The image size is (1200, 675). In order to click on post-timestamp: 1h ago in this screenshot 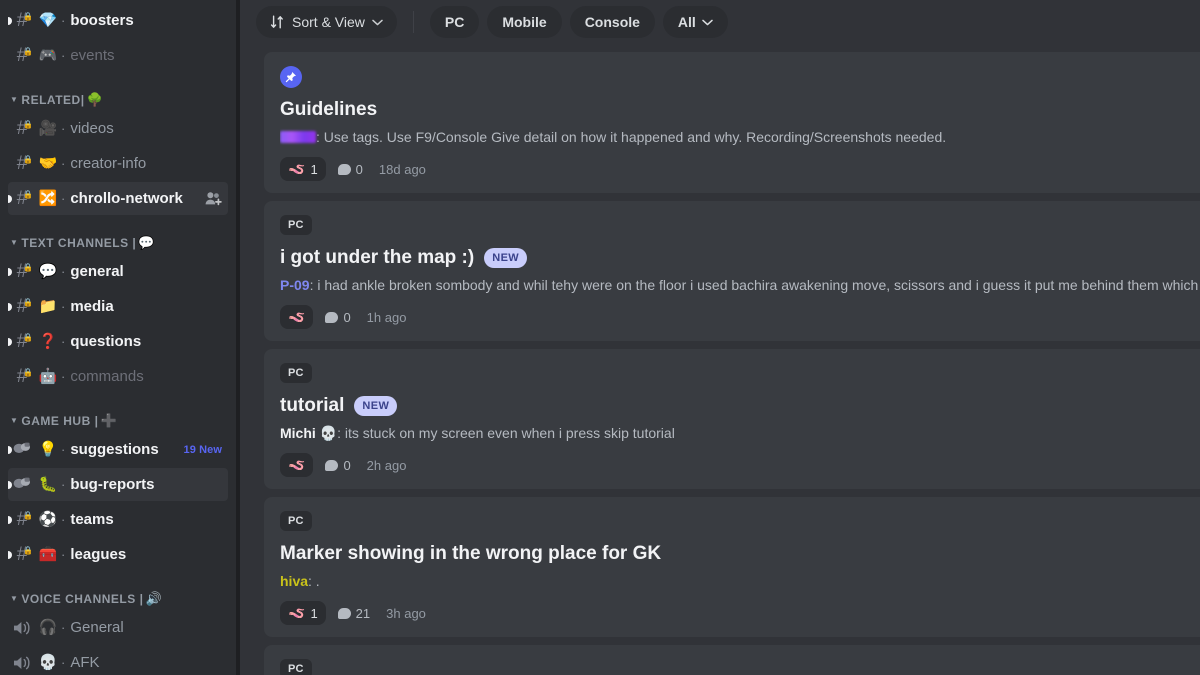, I will do `click(386, 317)`.